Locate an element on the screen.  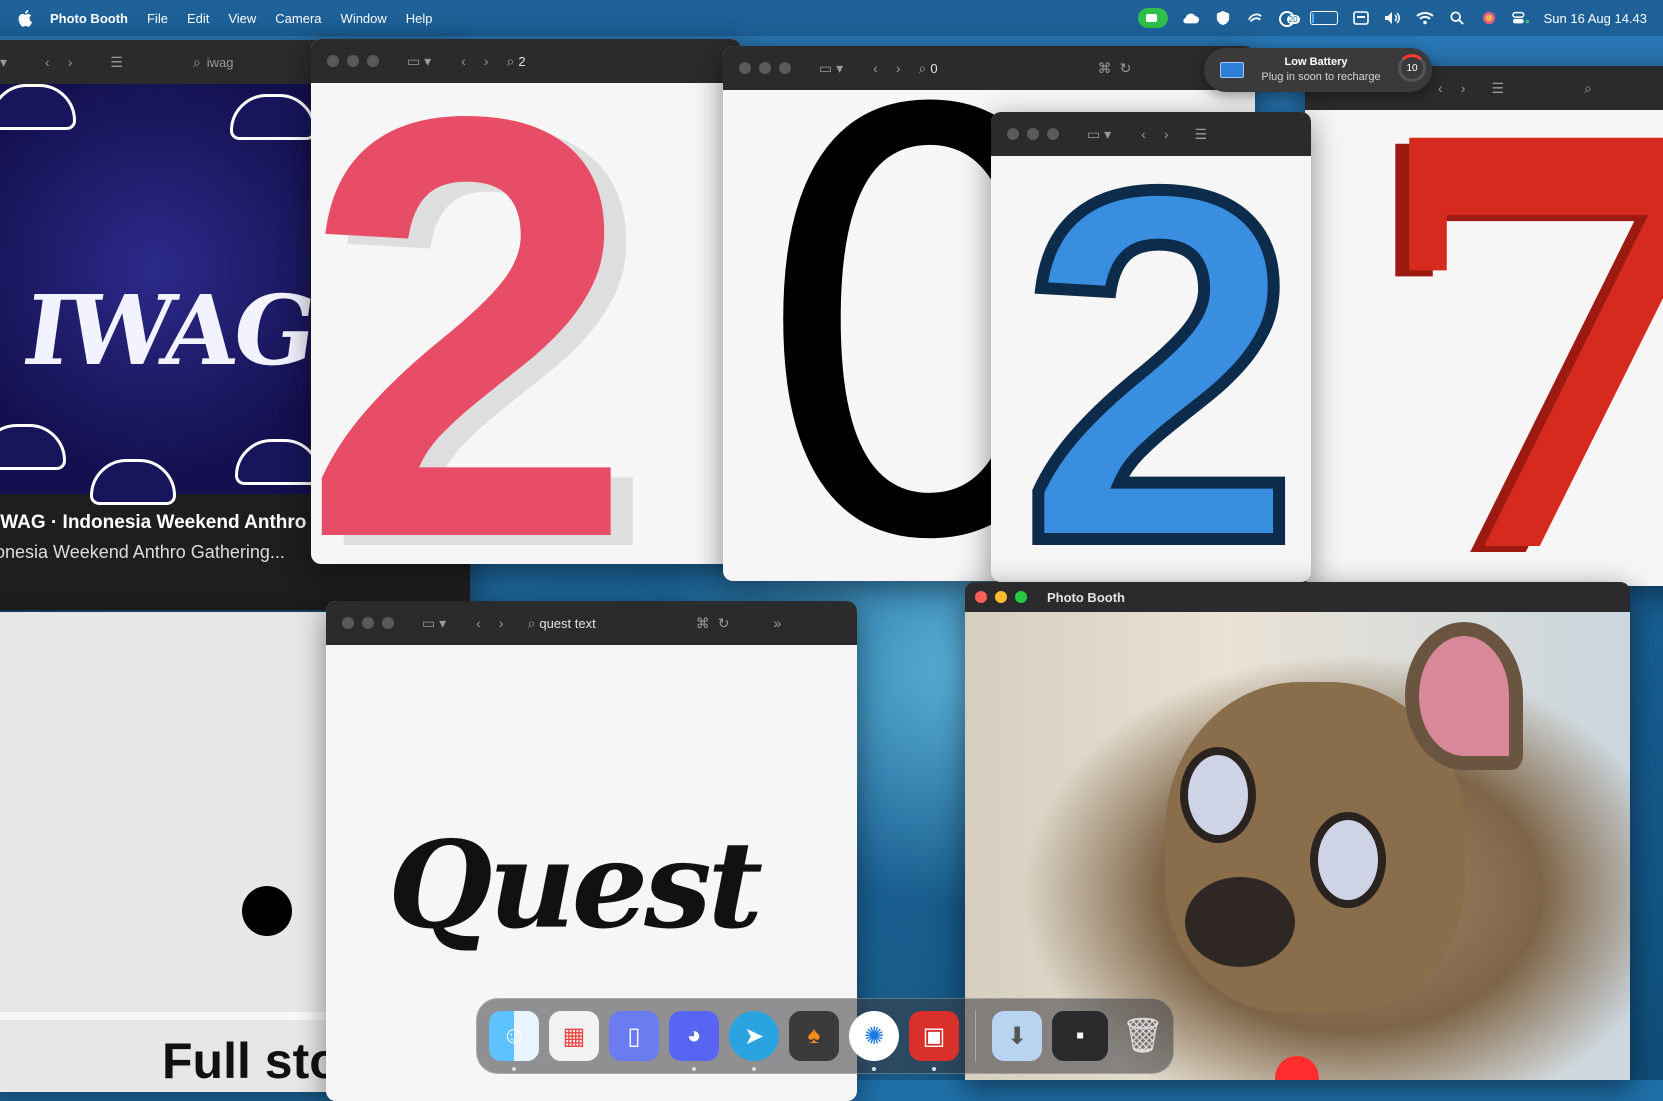
fl-studio-icon: ♠ is located at coordinates (814, 1036).